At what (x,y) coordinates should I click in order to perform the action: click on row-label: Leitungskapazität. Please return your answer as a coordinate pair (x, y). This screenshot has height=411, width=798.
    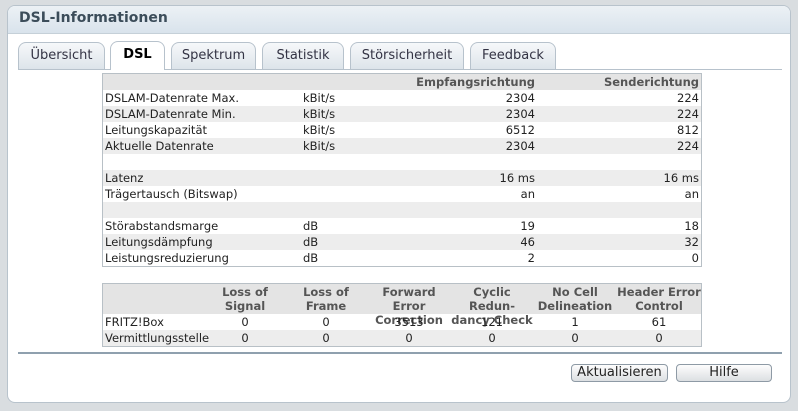
    Looking at the image, I should click on (156, 130).